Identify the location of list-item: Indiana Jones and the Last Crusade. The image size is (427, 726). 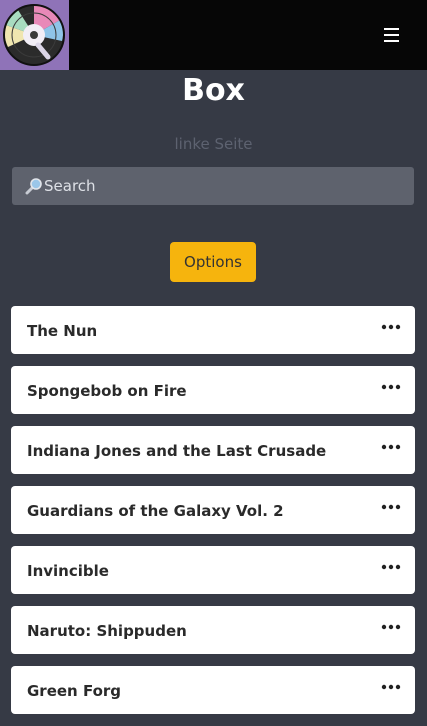
(213, 450).